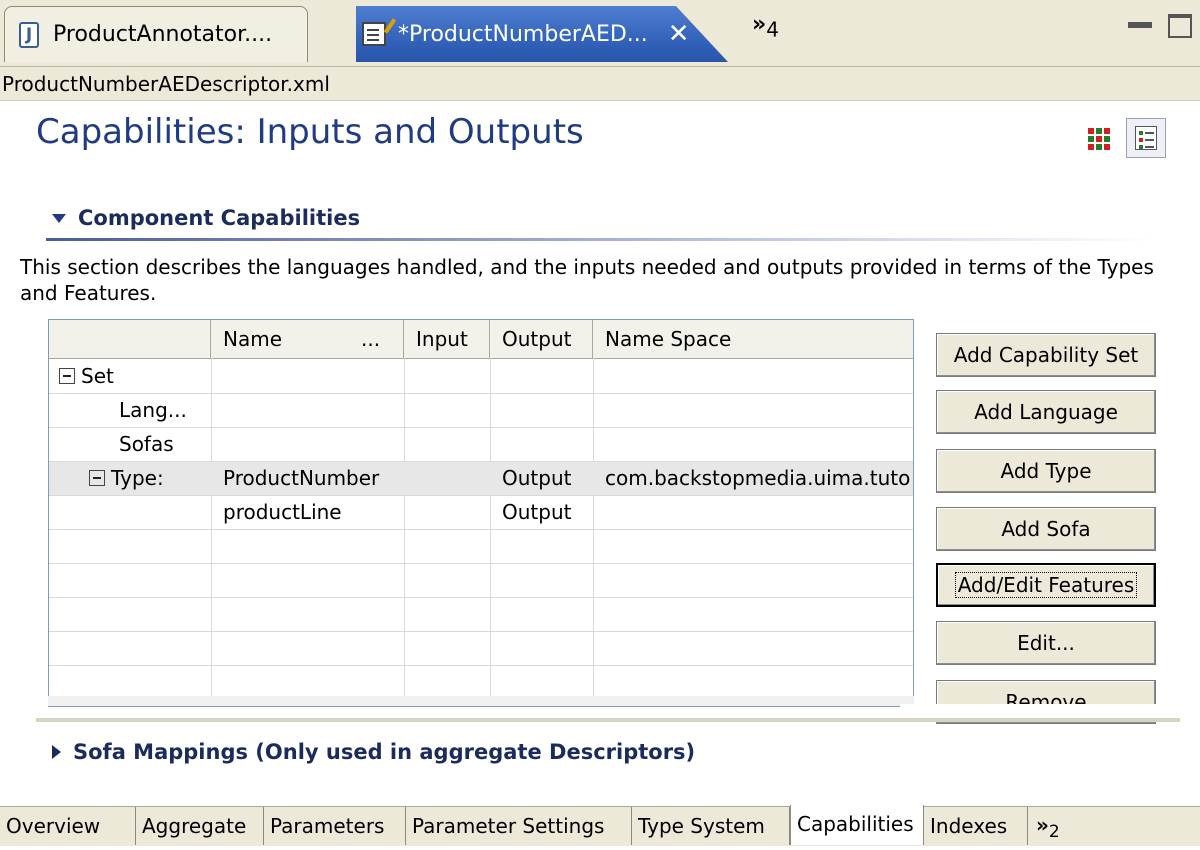 This screenshot has width=1200, height=850. What do you see at coordinates (97, 376) in the screenshot?
I see `tree-label: Set` at bounding box center [97, 376].